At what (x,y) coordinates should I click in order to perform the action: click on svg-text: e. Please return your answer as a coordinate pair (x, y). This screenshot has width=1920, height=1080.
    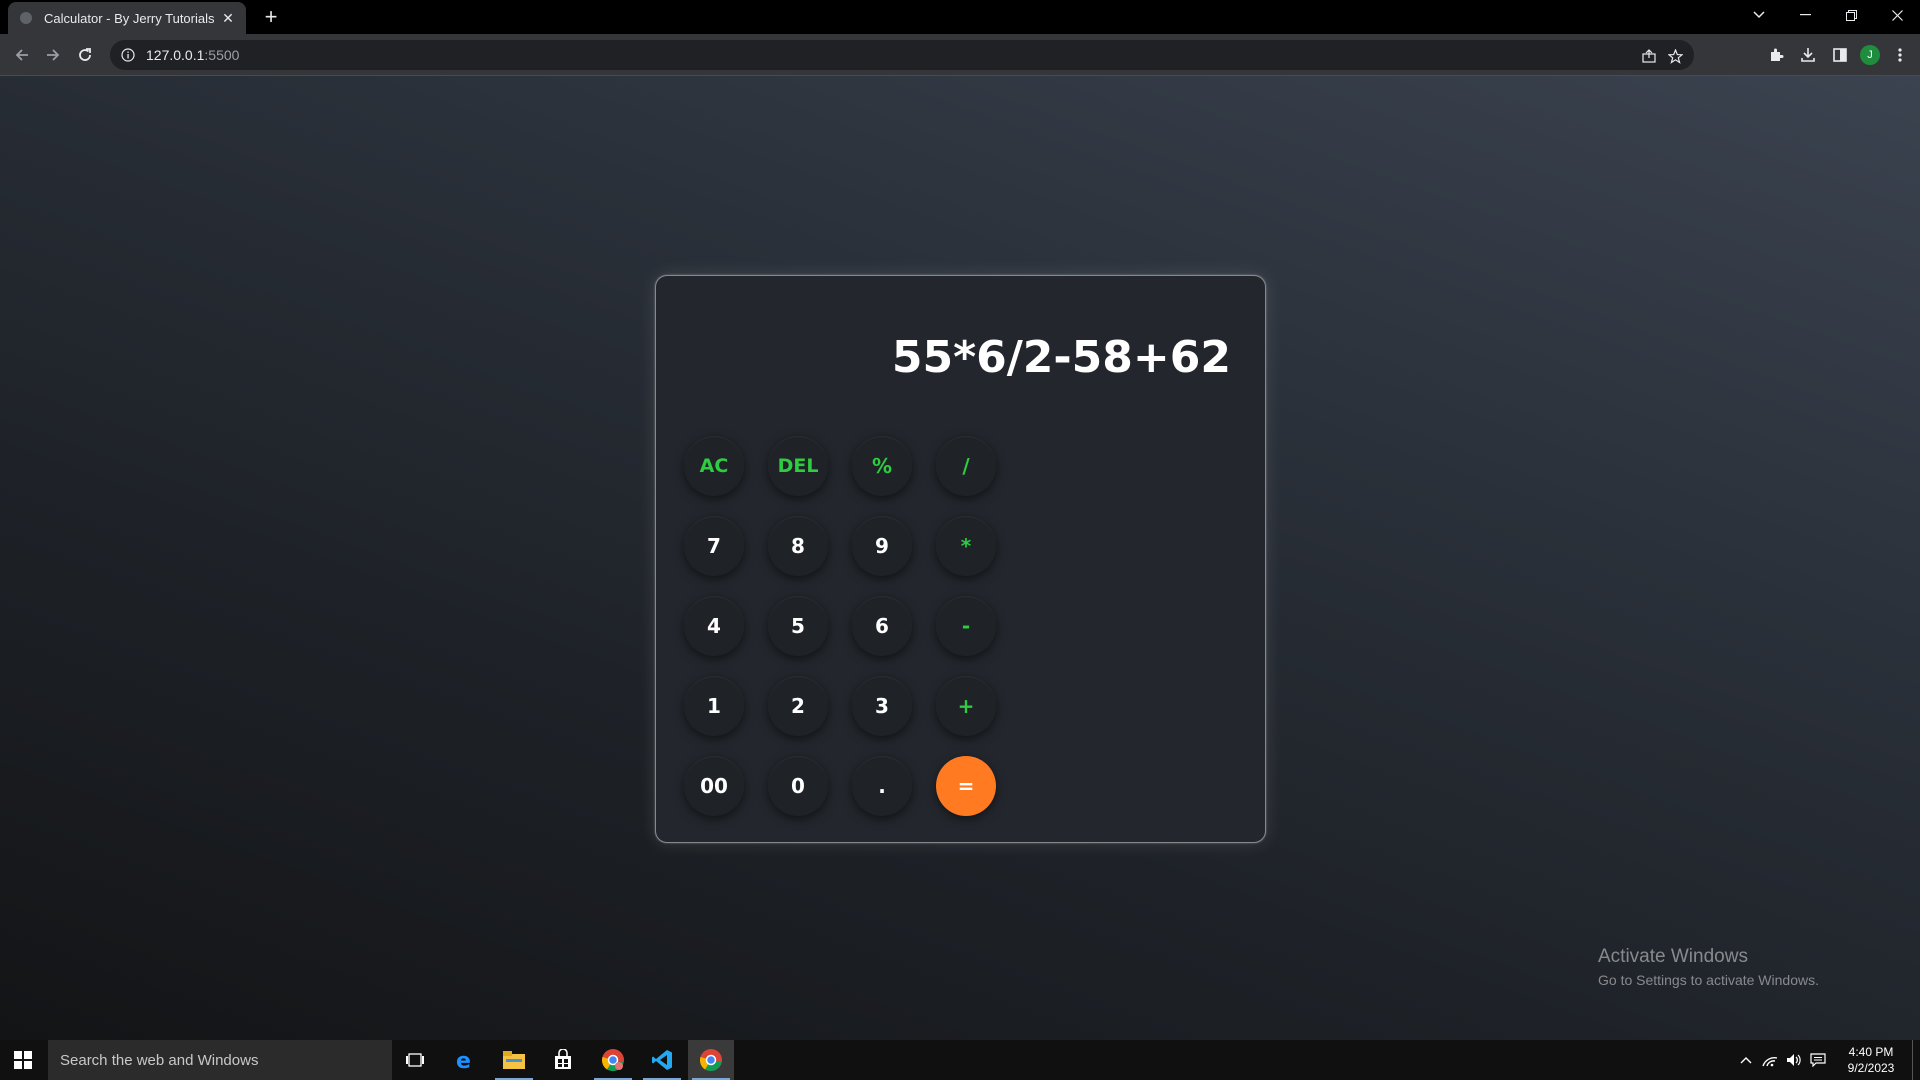
    Looking at the image, I should click on (463, 1060).